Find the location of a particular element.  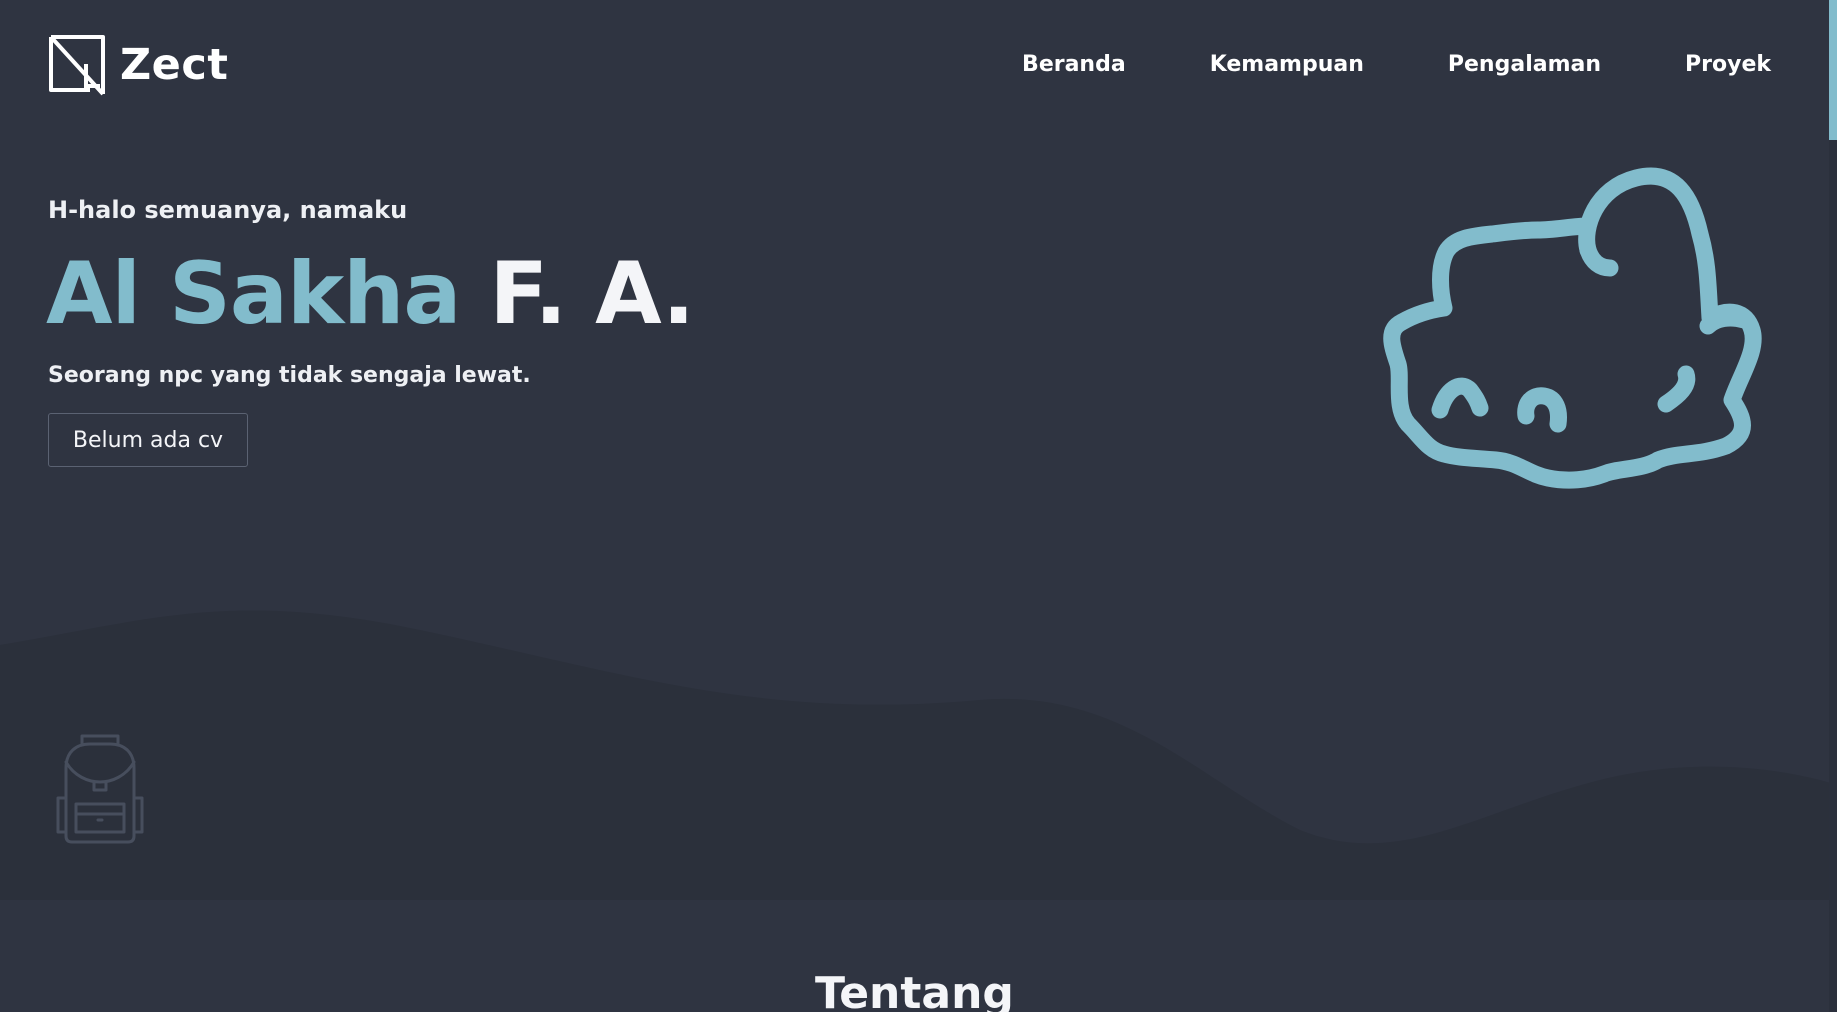

about-section-title: Tentang is located at coordinates (914, 990).